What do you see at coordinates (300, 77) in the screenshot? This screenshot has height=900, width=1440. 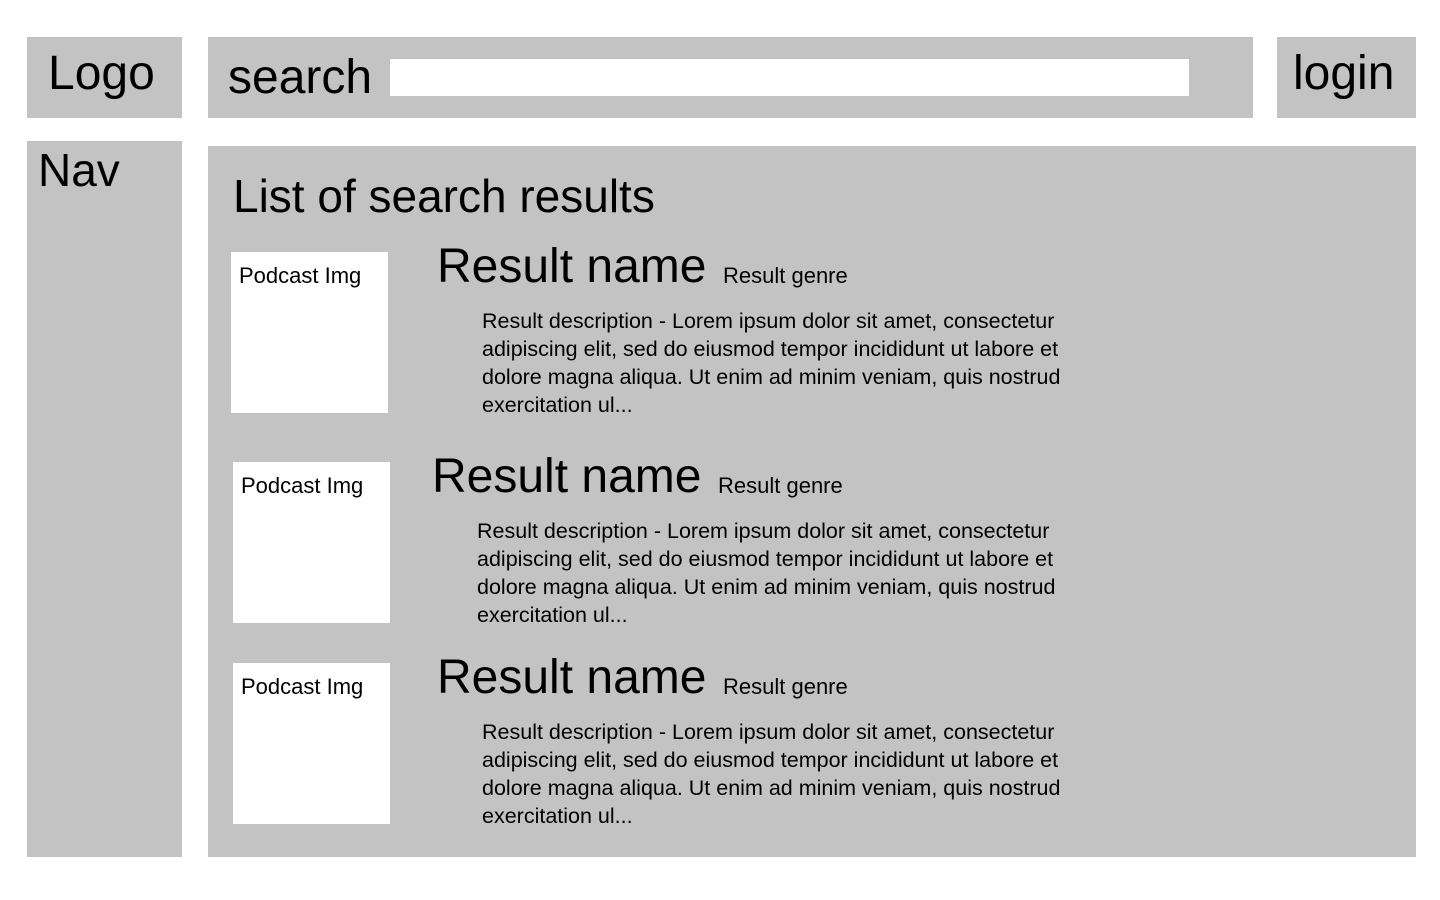 I see `search-label: search` at bounding box center [300, 77].